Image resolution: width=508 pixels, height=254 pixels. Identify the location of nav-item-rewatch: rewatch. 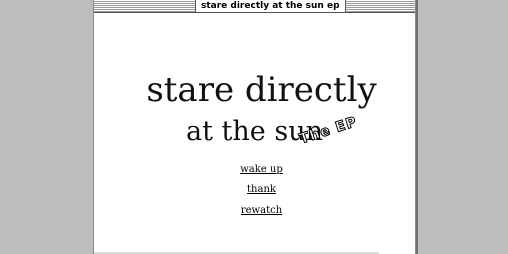
(261, 211).